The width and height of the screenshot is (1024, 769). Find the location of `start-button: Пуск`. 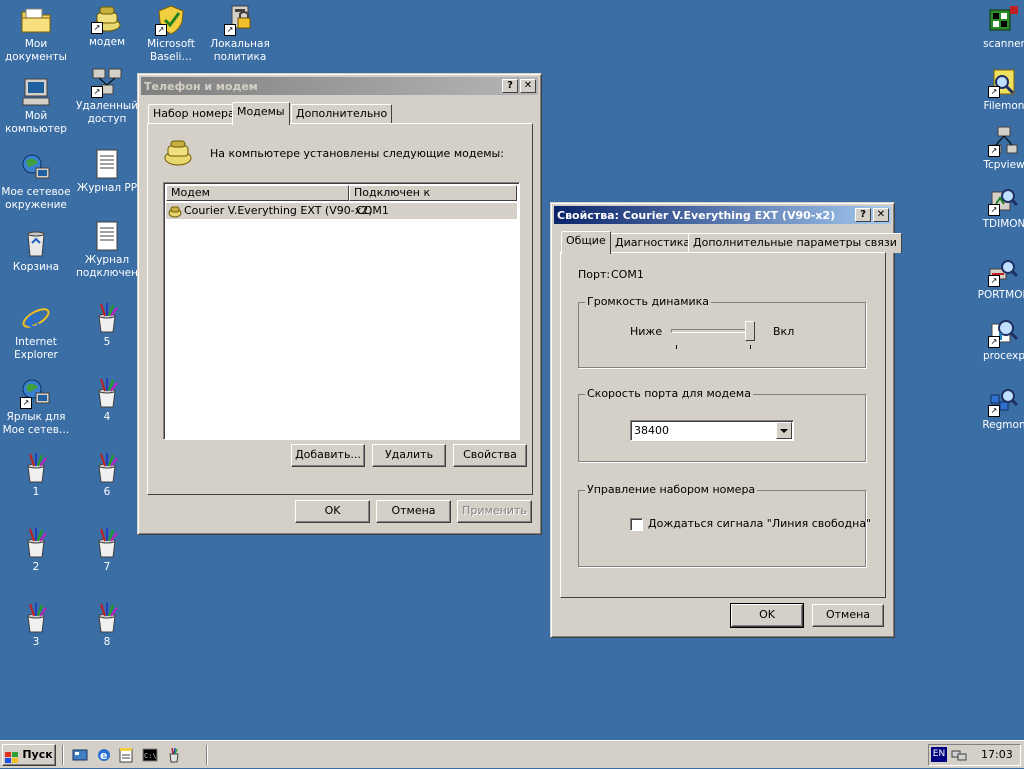

start-button: Пуск is located at coordinates (29, 755).